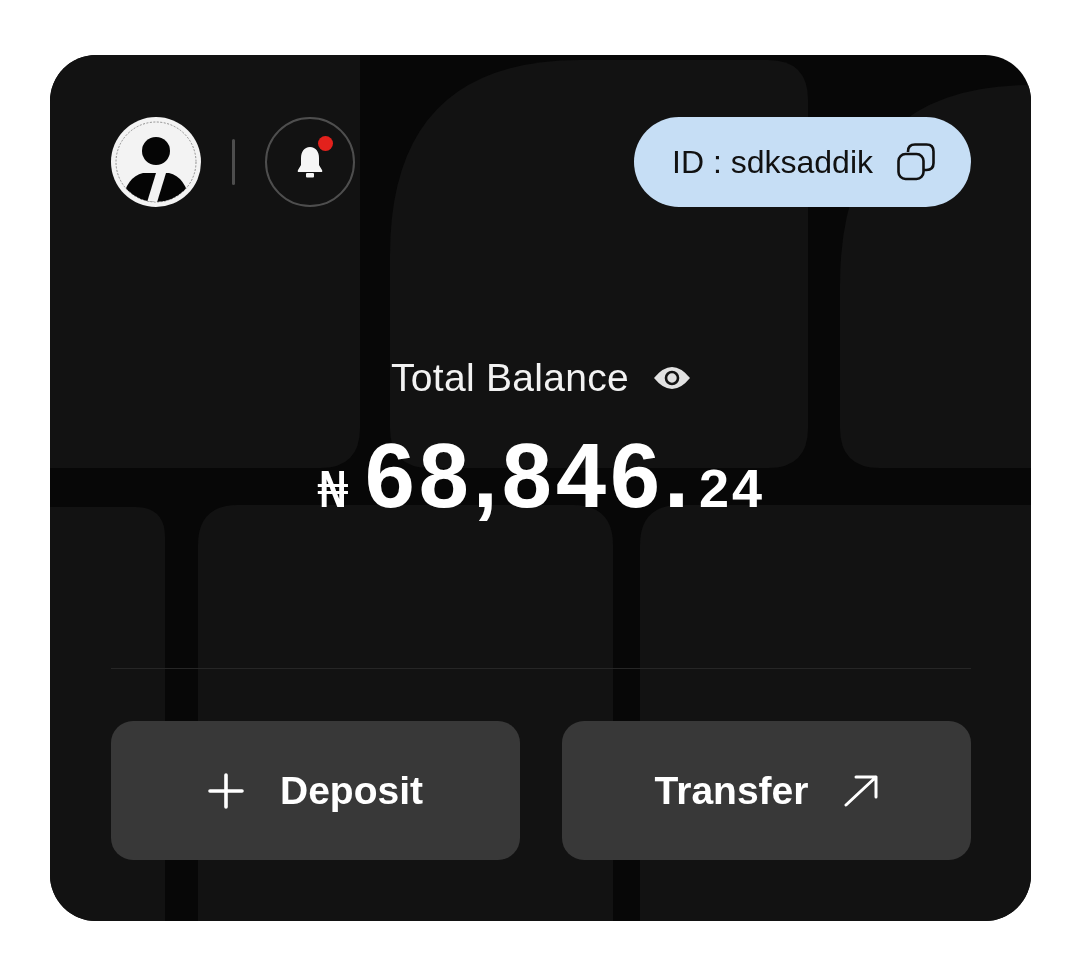 The height and width of the screenshot is (970, 1080). I want to click on avatar-icon, so click(156, 162).